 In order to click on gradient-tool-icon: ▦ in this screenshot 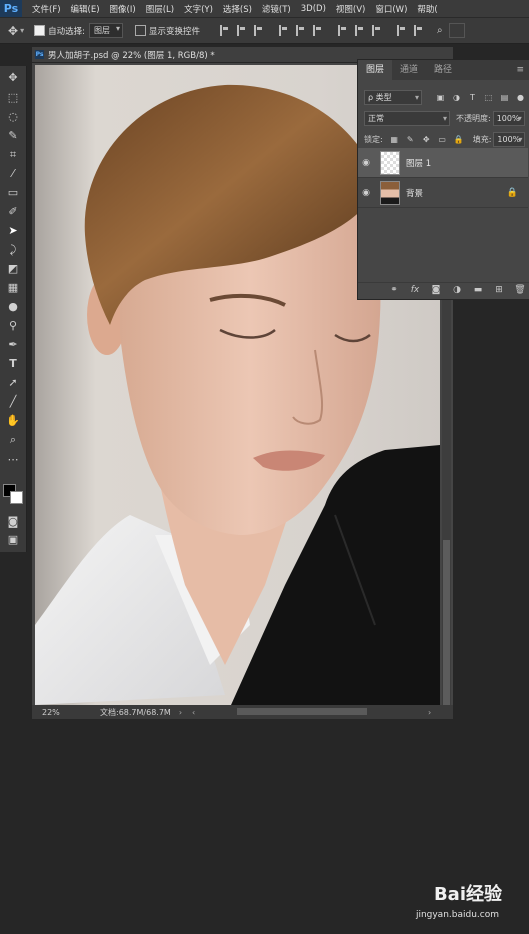, I will do `click(13, 288)`.